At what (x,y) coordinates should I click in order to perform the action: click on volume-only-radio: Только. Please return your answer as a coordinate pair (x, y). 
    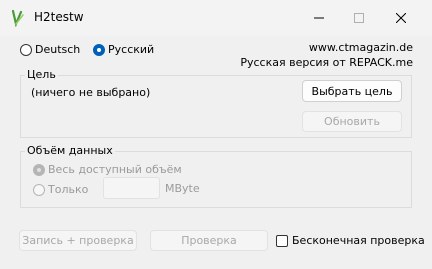
    Looking at the image, I should click on (60, 189).